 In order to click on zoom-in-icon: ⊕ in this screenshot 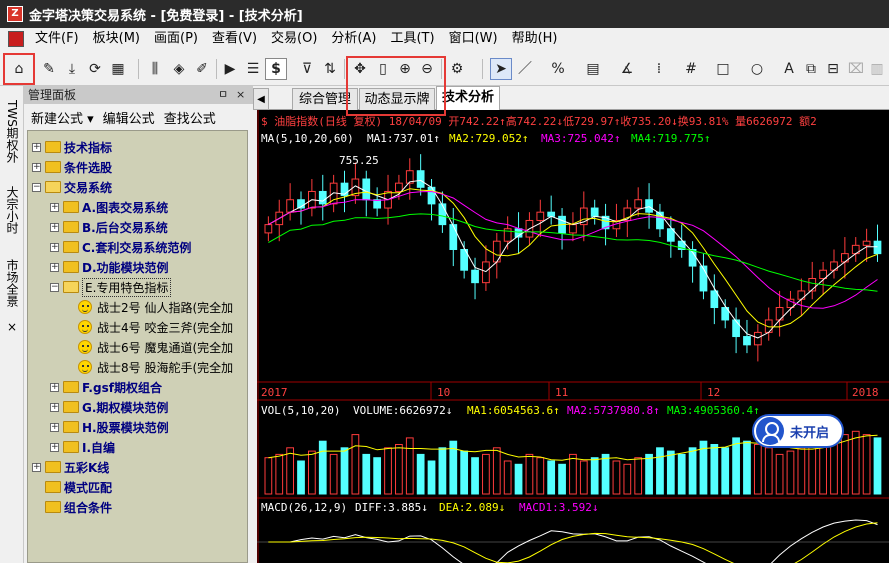, I will do `click(405, 69)`.